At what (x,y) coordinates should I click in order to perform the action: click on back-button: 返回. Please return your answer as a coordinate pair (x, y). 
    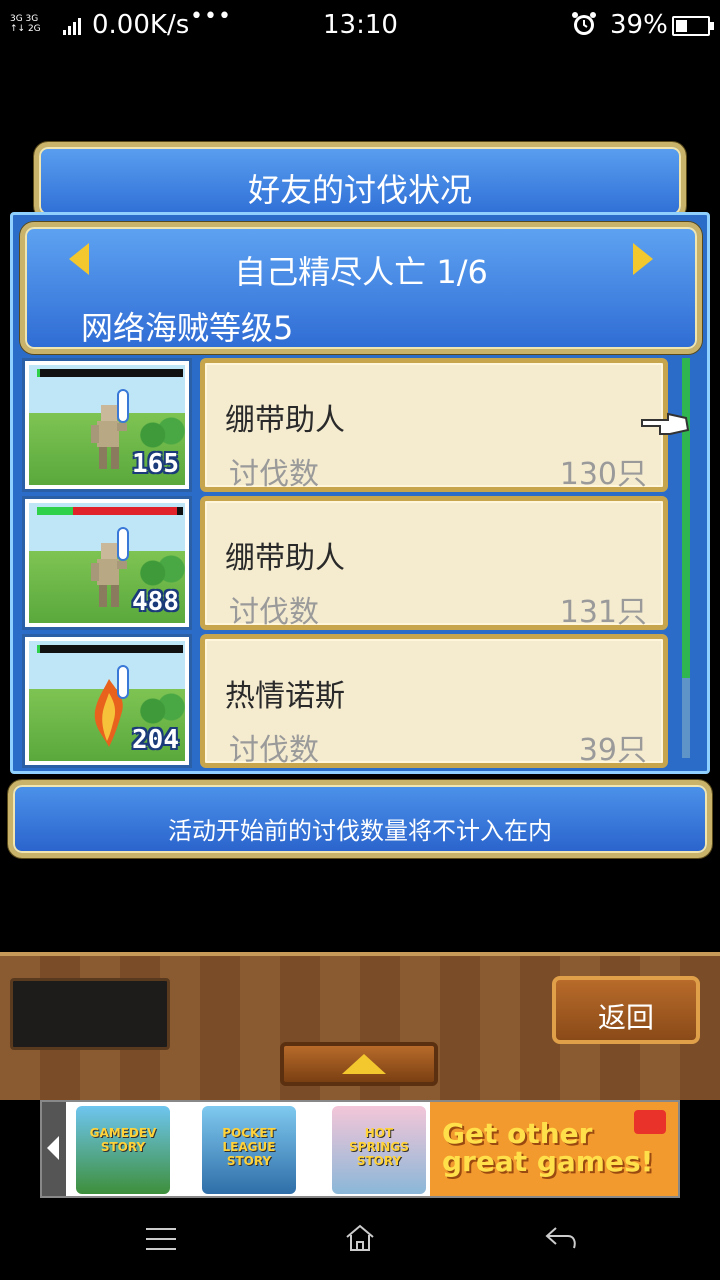
    Looking at the image, I should click on (626, 1010).